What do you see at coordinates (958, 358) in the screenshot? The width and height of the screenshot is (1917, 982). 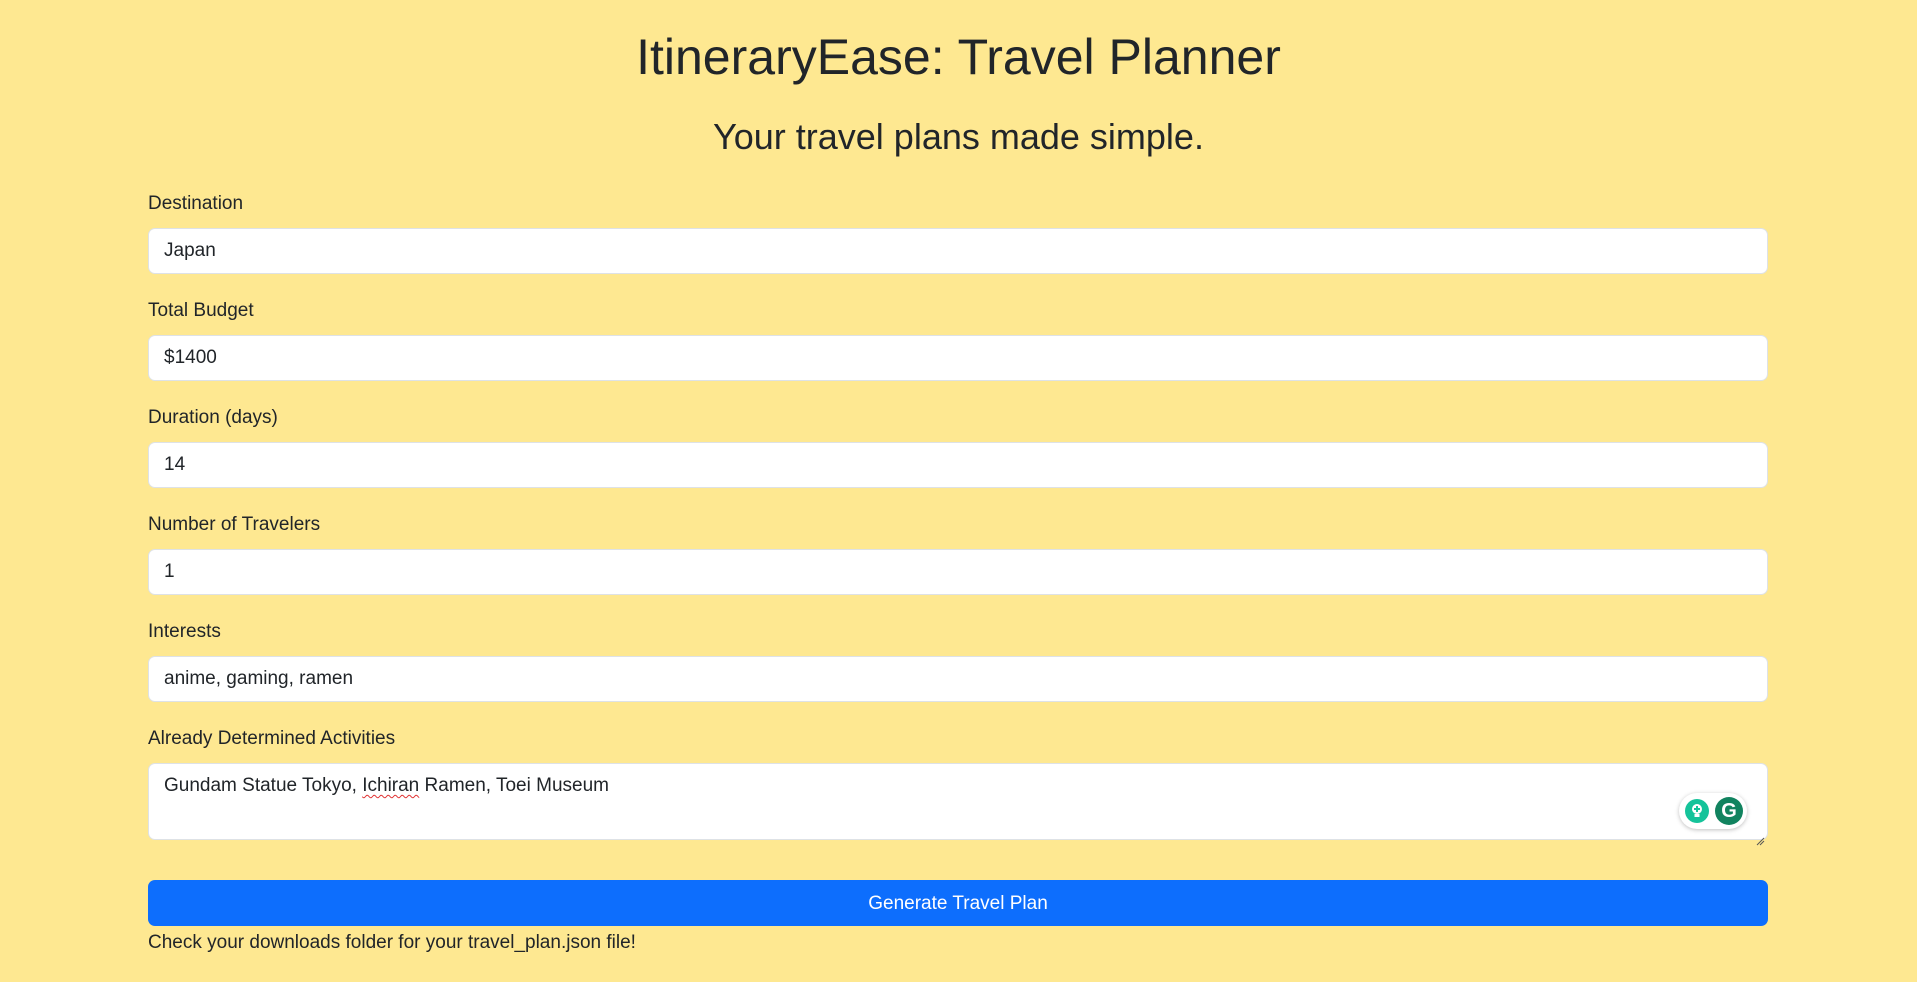 I see `budget-input: $1400` at bounding box center [958, 358].